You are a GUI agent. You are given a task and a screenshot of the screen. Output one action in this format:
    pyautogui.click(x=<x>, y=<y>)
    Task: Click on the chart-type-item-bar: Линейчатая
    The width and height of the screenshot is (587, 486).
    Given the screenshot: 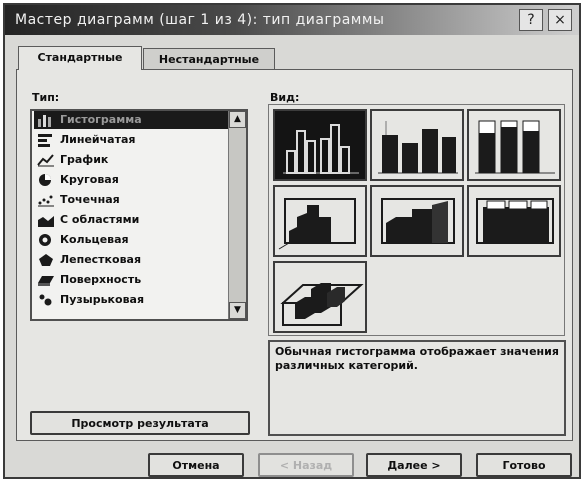 What is the action you would take?
    pyautogui.click(x=131, y=140)
    